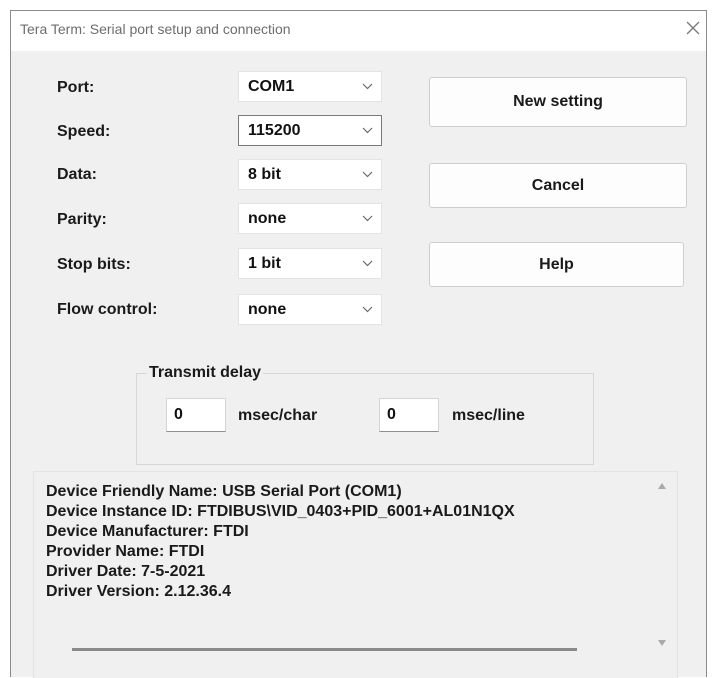 This screenshot has width=713, height=678. I want to click on parity-label: Parity:, so click(82, 219).